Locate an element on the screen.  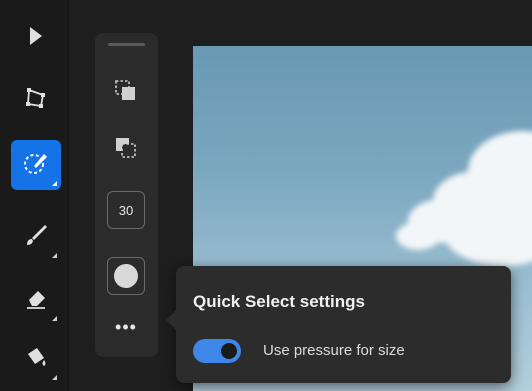
subtract-from-selection-button is located at coordinates (126, 150).